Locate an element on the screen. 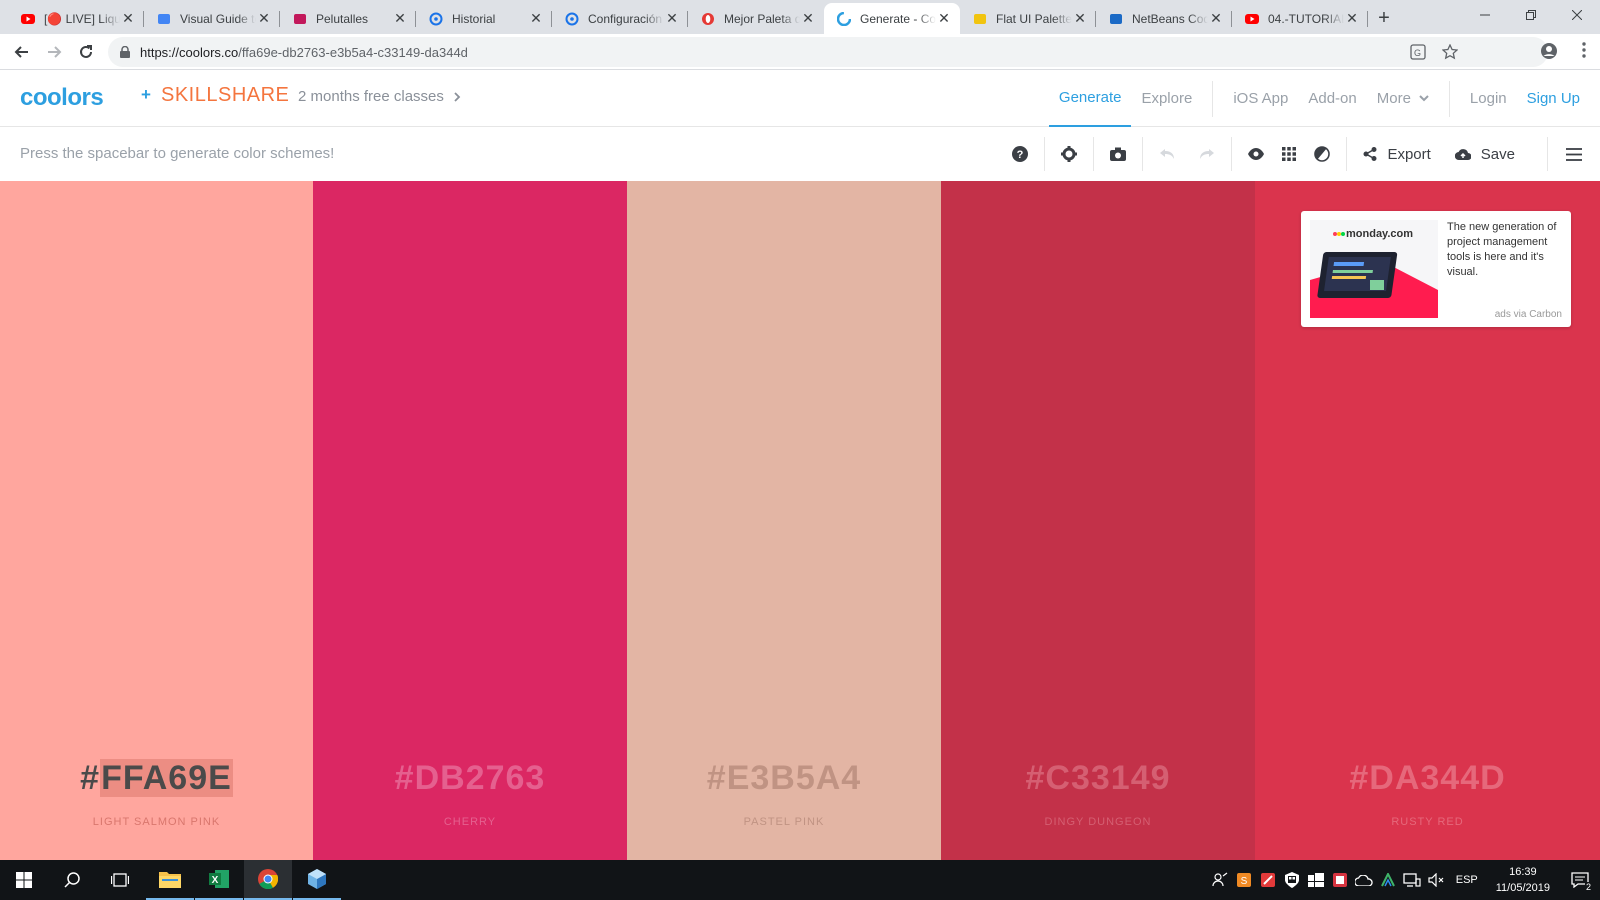  color-hex-code: #FFA69E is located at coordinates (156, 778).